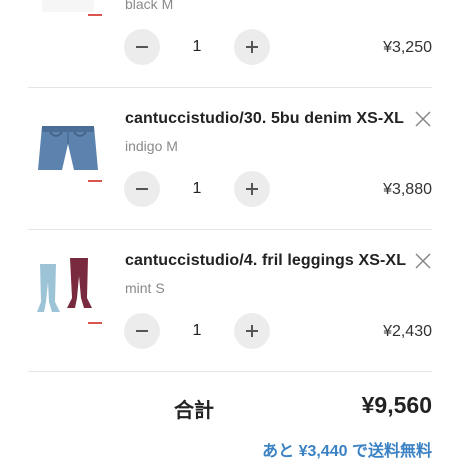 This screenshot has height=460, width=460. What do you see at coordinates (68, 8) in the screenshot?
I see `product-thumbnail` at bounding box center [68, 8].